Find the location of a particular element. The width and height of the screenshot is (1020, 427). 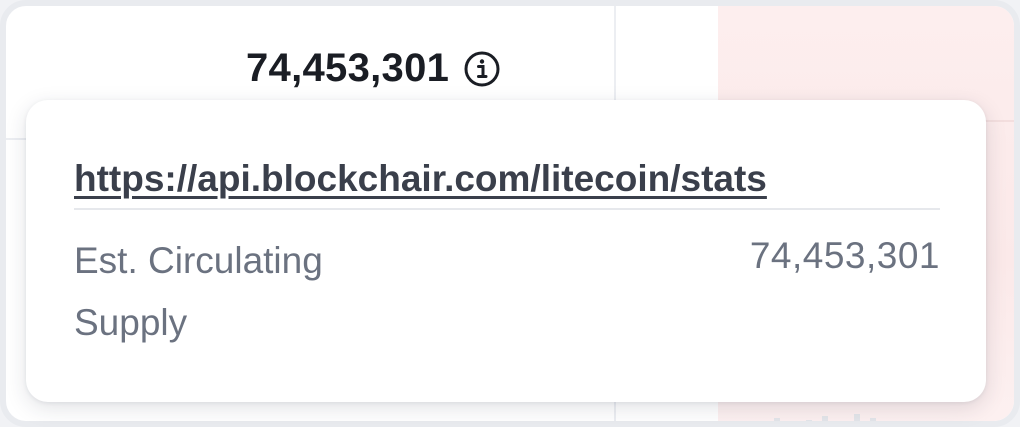

metric-value: 74,453,301 is located at coordinates (844, 255).